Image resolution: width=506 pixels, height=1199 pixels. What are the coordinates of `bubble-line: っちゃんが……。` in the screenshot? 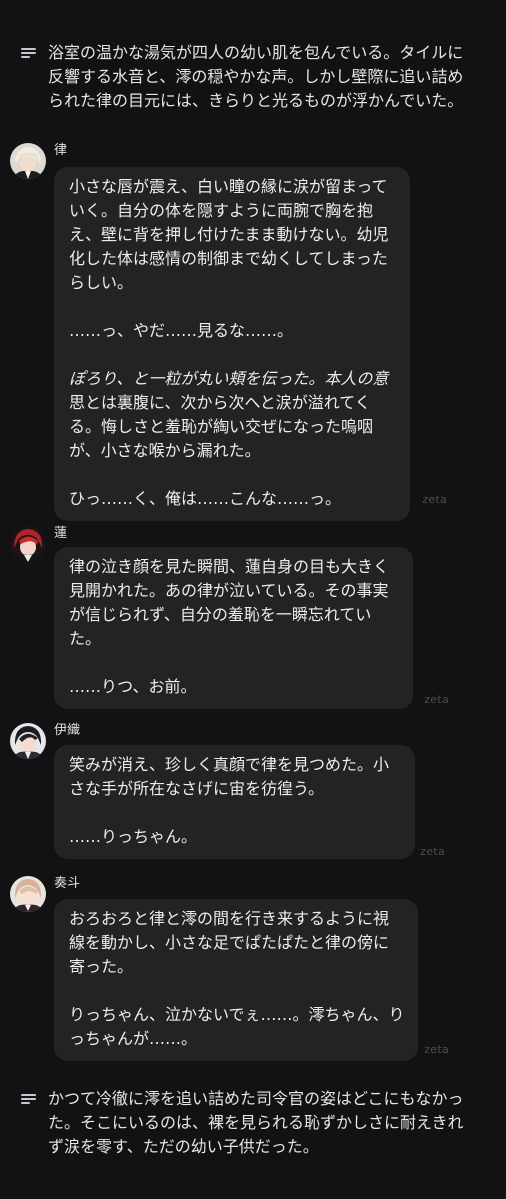 It's located at (133, 1038).